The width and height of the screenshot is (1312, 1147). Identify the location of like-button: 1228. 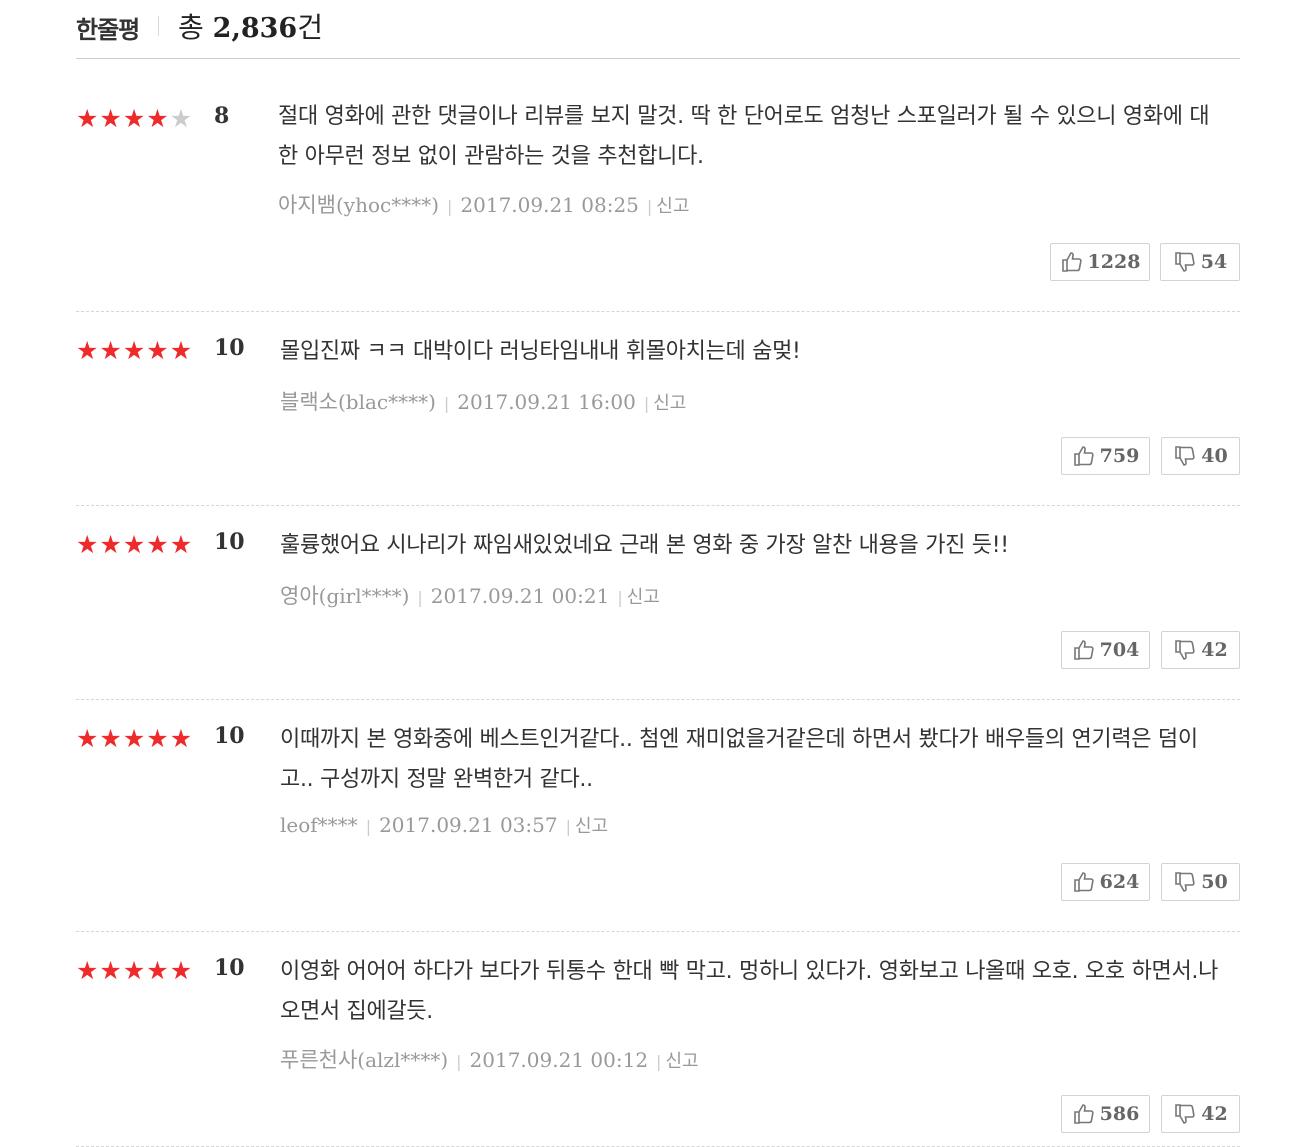
(1100, 262).